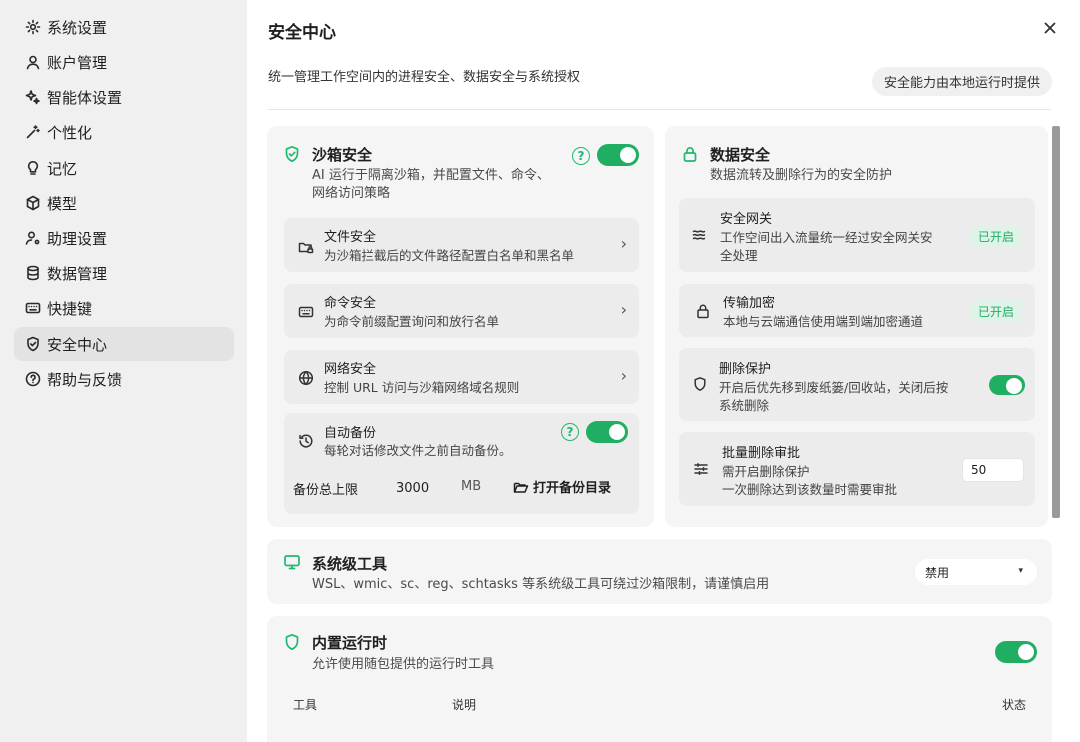 The height and width of the screenshot is (742, 1080). Describe the element at coordinates (33, 238) in the screenshot. I see `user-gear-icon` at that location.